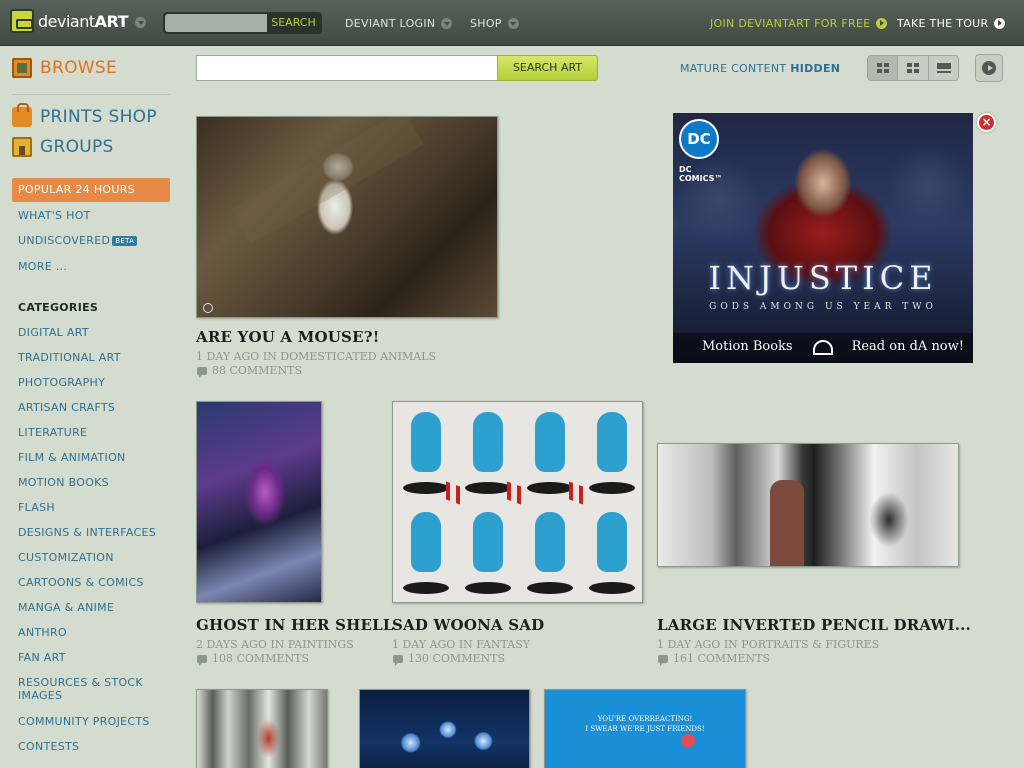 The image size is (1024, 768). I want to click on deviation-title: SAD WOONA SAD, so click(468, 625).